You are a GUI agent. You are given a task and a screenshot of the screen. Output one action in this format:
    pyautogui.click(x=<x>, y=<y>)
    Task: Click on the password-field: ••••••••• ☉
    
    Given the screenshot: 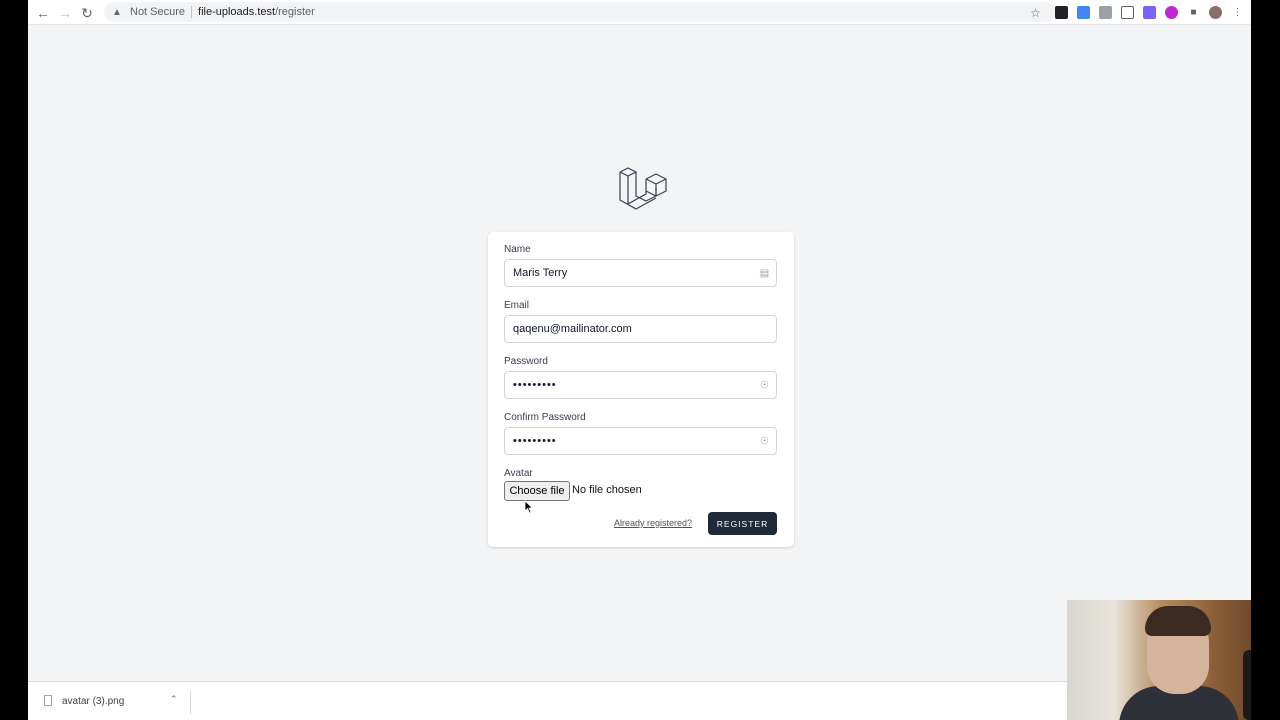 What is the action you would take?
    pyautogui.click(x=640, y=385)
    